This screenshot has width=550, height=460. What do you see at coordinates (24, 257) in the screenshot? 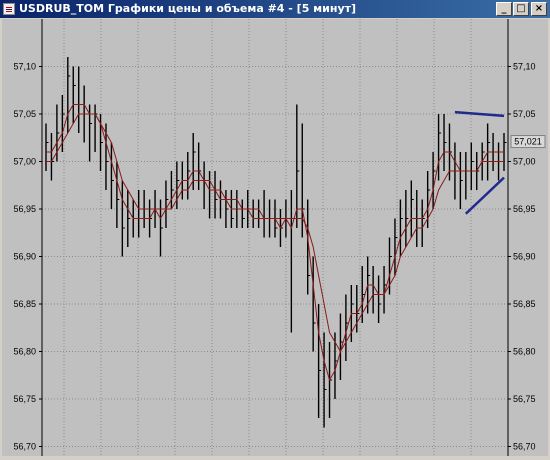
I see `y-tick-label-left: 56,90` at bounding box center [24, 257].